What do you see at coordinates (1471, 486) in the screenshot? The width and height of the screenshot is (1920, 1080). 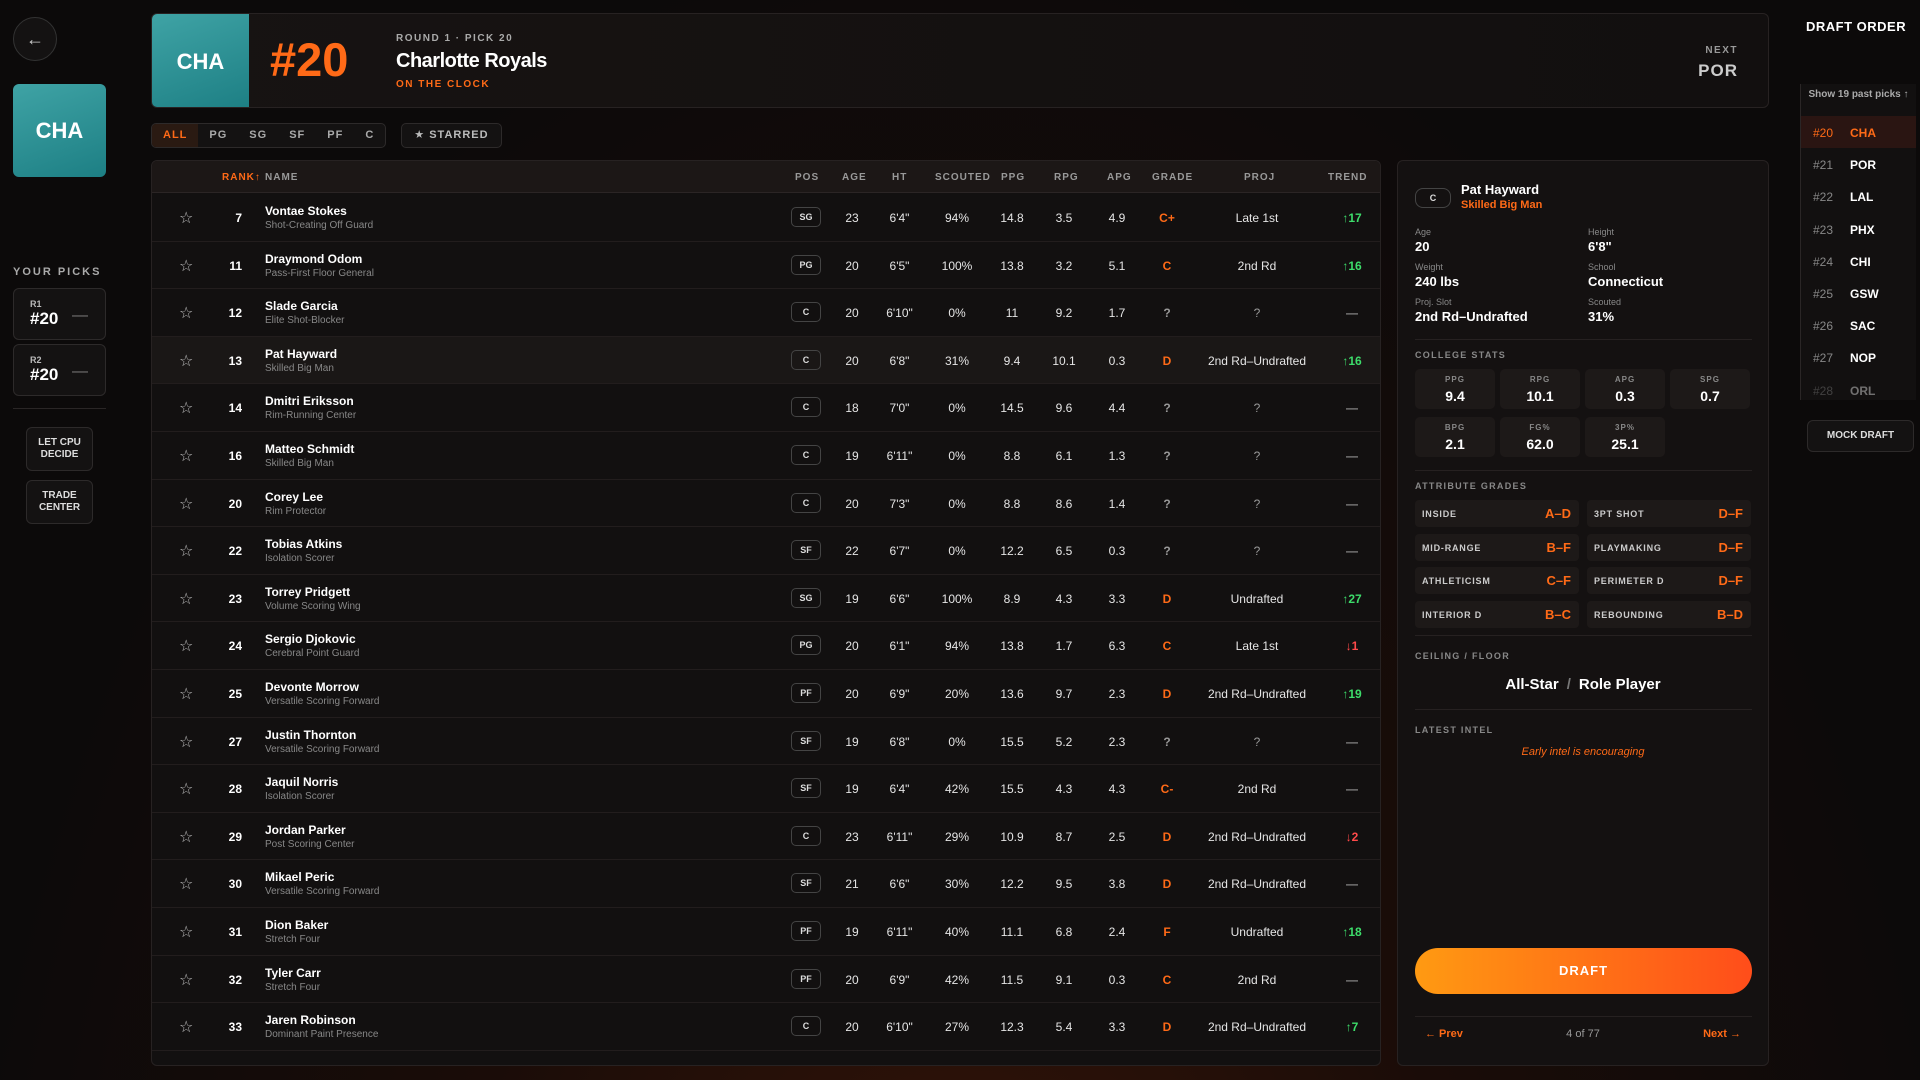 I see `attribute-grades-label: ATTRIBUTE GRADES` at bounding box center [1471, 486].